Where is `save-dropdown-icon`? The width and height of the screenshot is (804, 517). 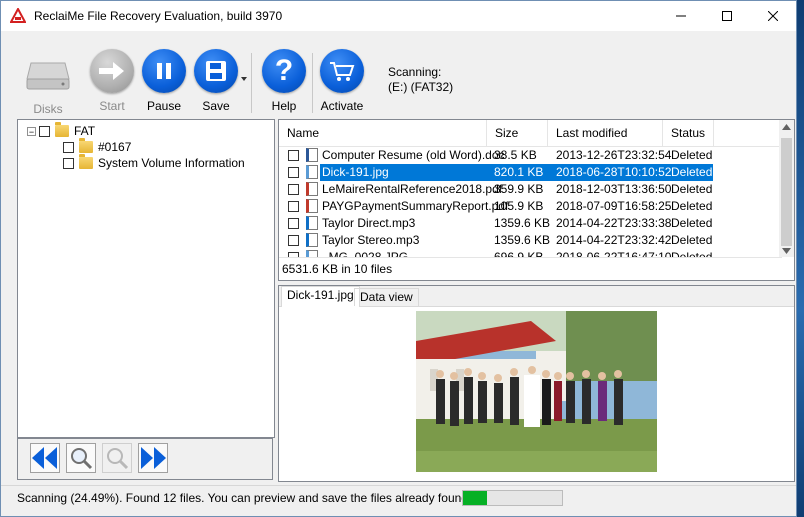
save-dropdown-icon is located at coordinates (244, 79).